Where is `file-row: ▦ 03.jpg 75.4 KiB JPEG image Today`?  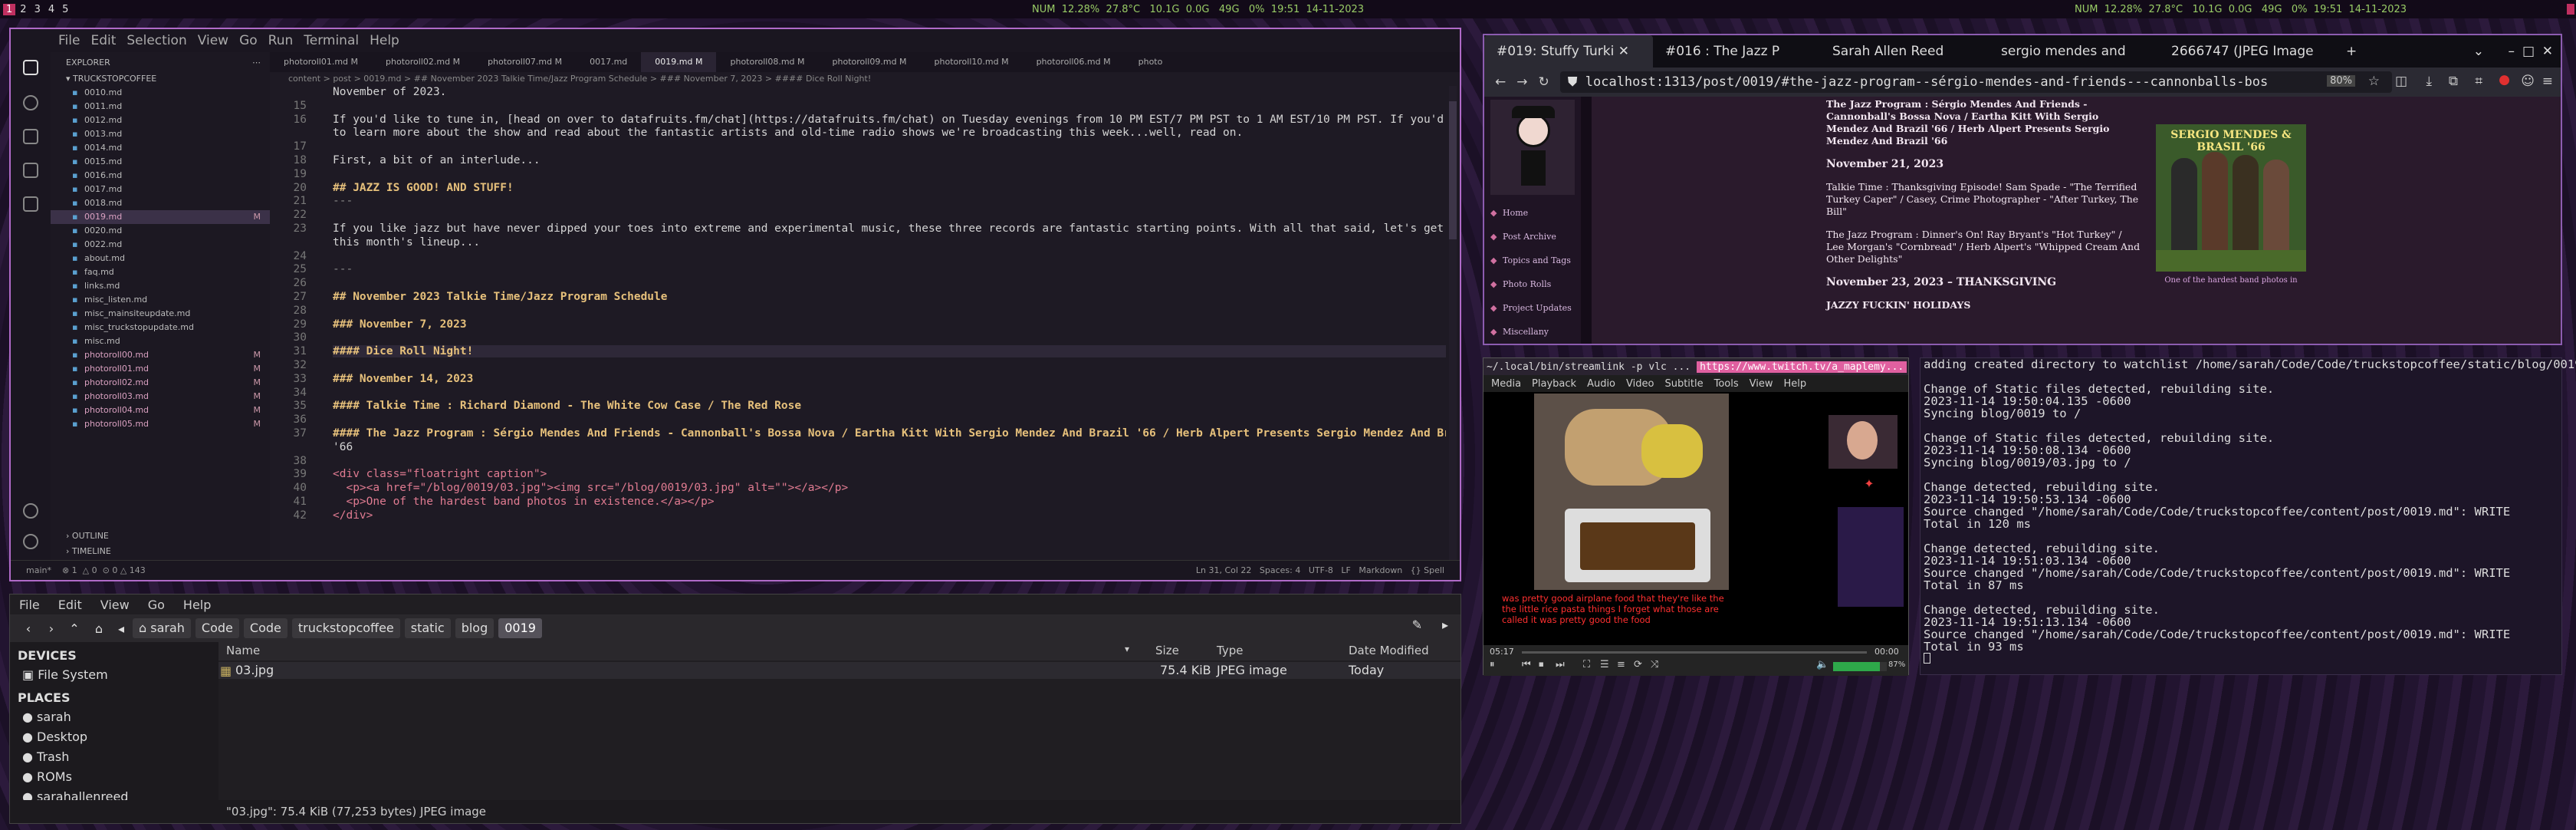 file-row: ▦ 03.jpg 75.4 KiB JPEG image Today is located at coordinates (839, 670).